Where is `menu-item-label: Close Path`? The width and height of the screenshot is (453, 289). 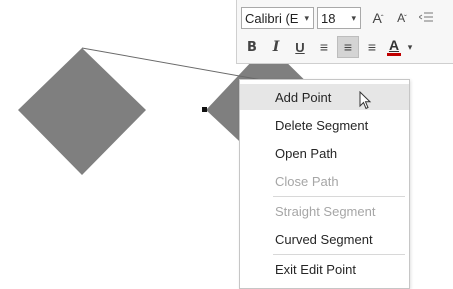
menu-item-label: Close Path is located at coordinates (307, 181).